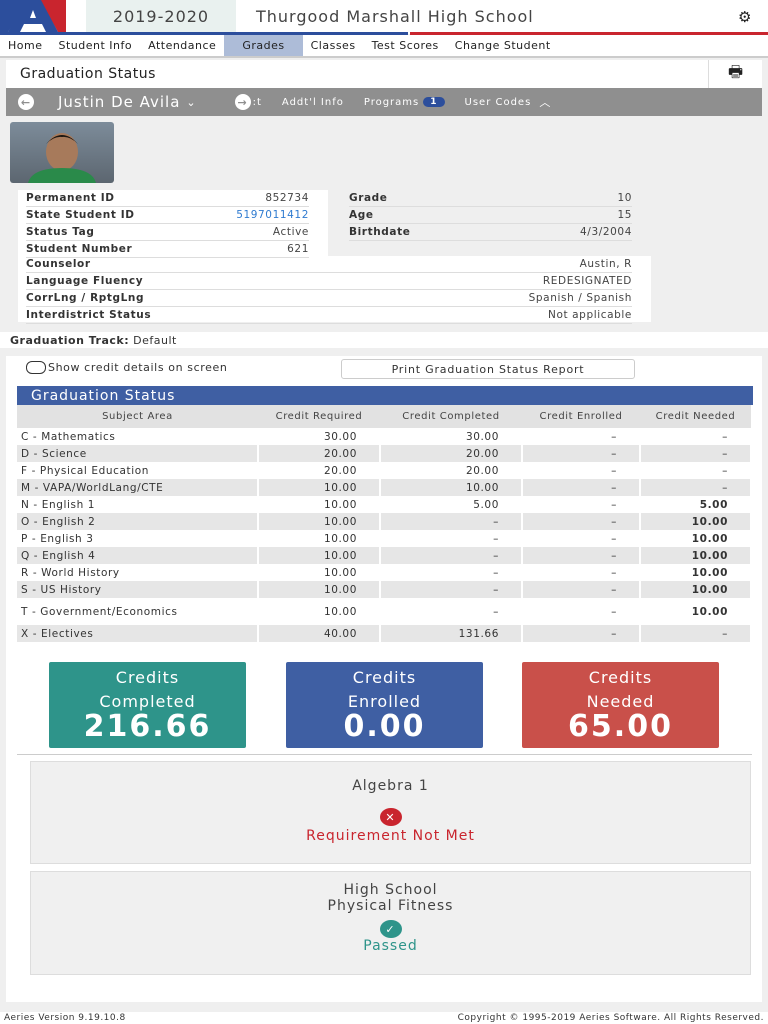 The image size is (768, 1024). I want to click on print-report-button: Print Graduation Status Report, so click(488, 369).